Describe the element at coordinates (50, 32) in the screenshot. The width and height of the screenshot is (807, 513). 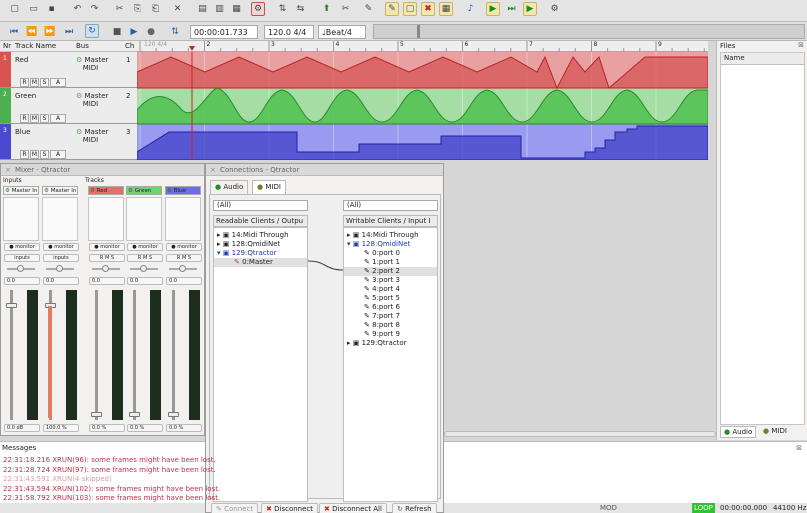
I see `fast-forward-icon: ⏩` at that location.